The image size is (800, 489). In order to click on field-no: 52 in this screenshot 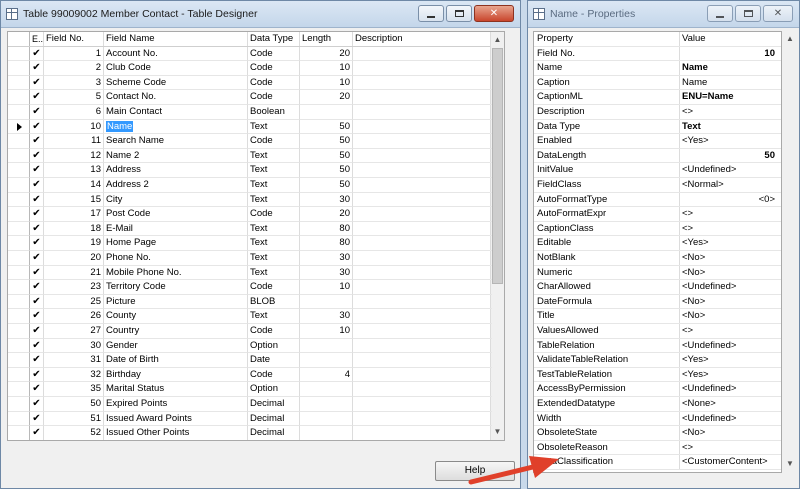, I will do `click(74, 433)`.